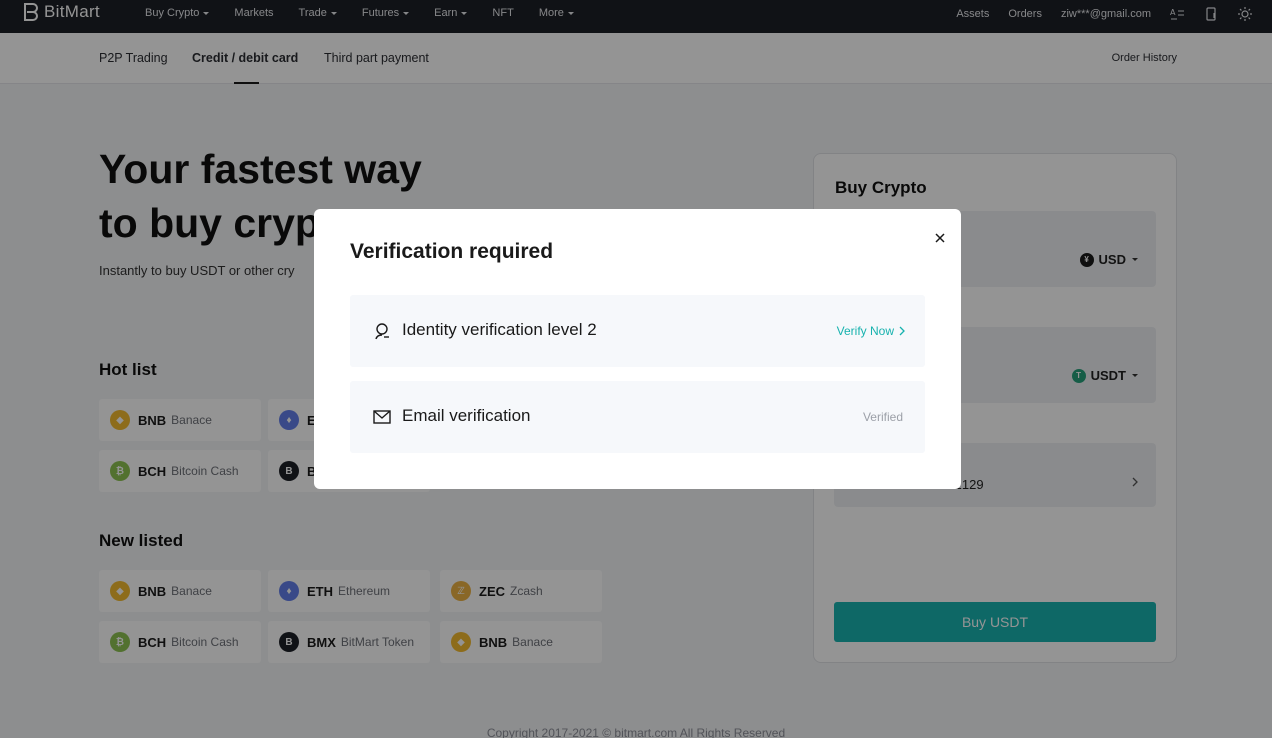 Image resolution: width=1272 pixels, height=738 pixels. I want to click on mail-icon, so click(382, 417).